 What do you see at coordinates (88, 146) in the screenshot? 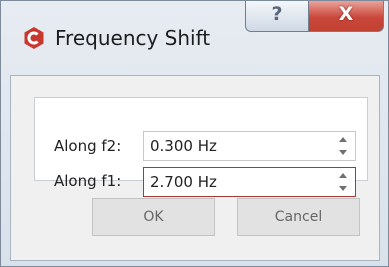
I see `along-f2-label: Along f2:` at bounding box center [88, 146].